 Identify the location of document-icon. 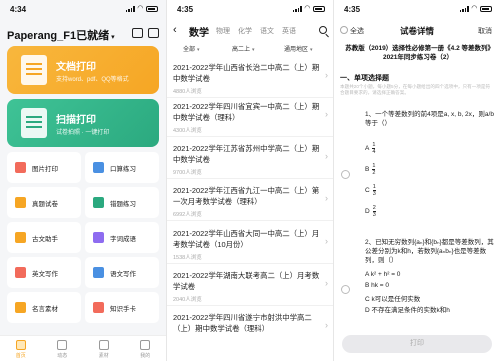
(34, 70).